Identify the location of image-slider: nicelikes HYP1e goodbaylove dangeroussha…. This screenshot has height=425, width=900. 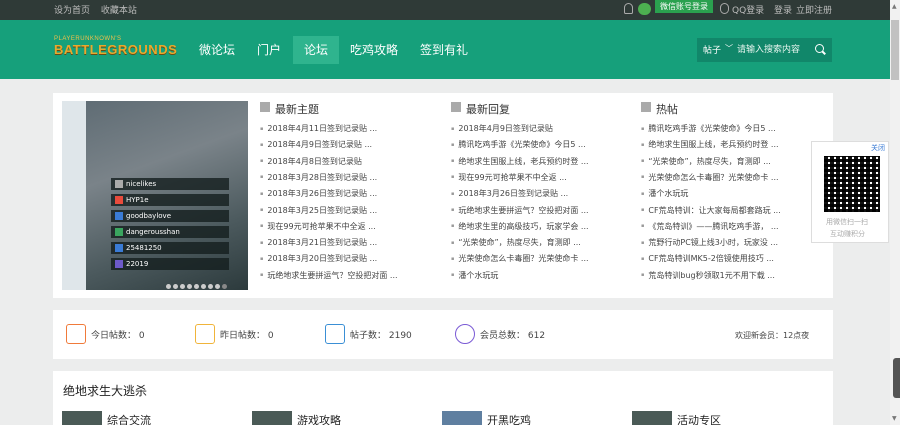
(155, 195).